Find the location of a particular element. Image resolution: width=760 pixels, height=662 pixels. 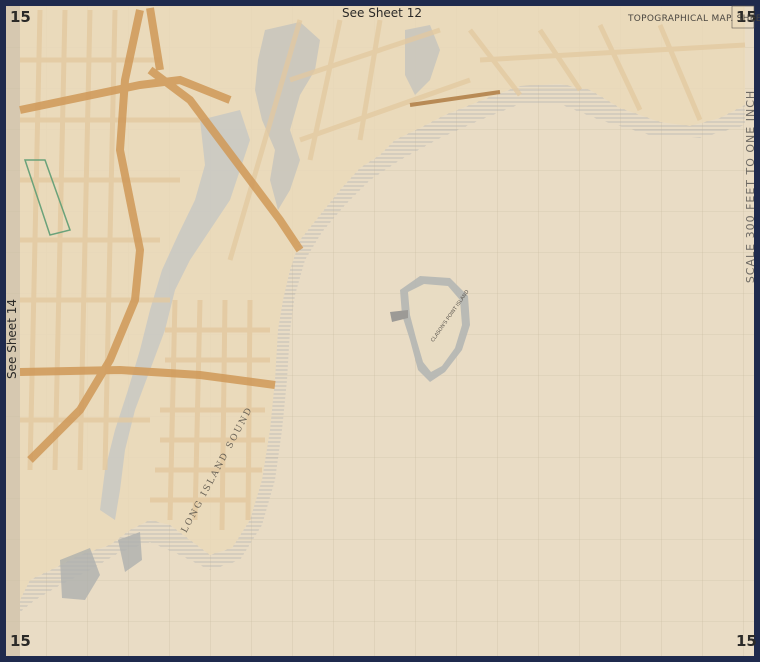

sheet-number-bottom-right: 15 is located at coordinates (746, 641).